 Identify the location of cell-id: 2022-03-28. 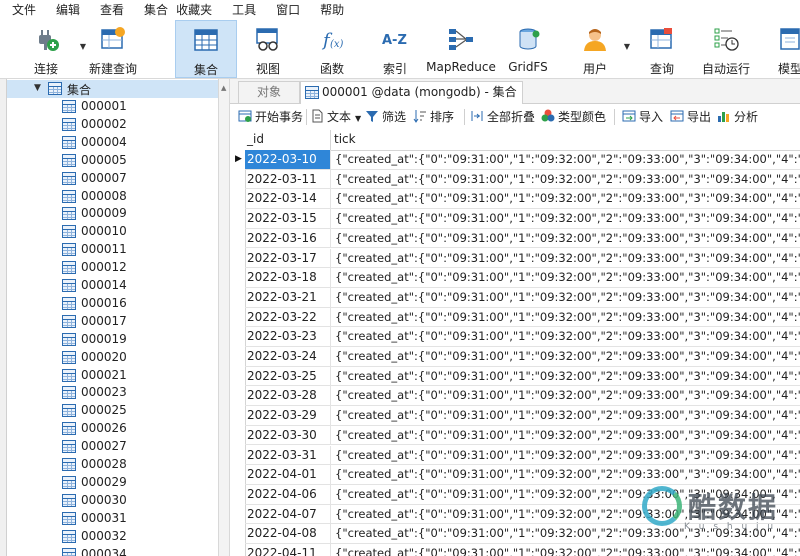
(288, 396).